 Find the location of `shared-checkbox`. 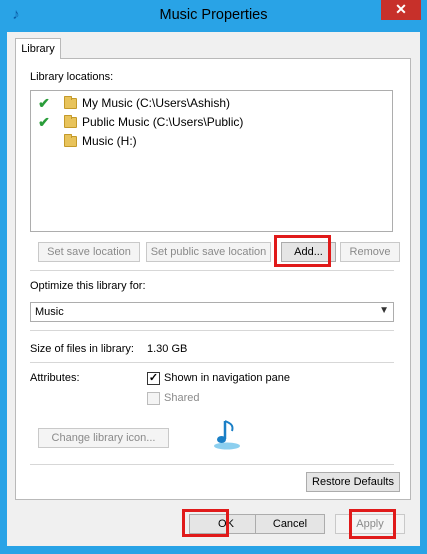

shared-checkbox is located at coordinates (153, 398).